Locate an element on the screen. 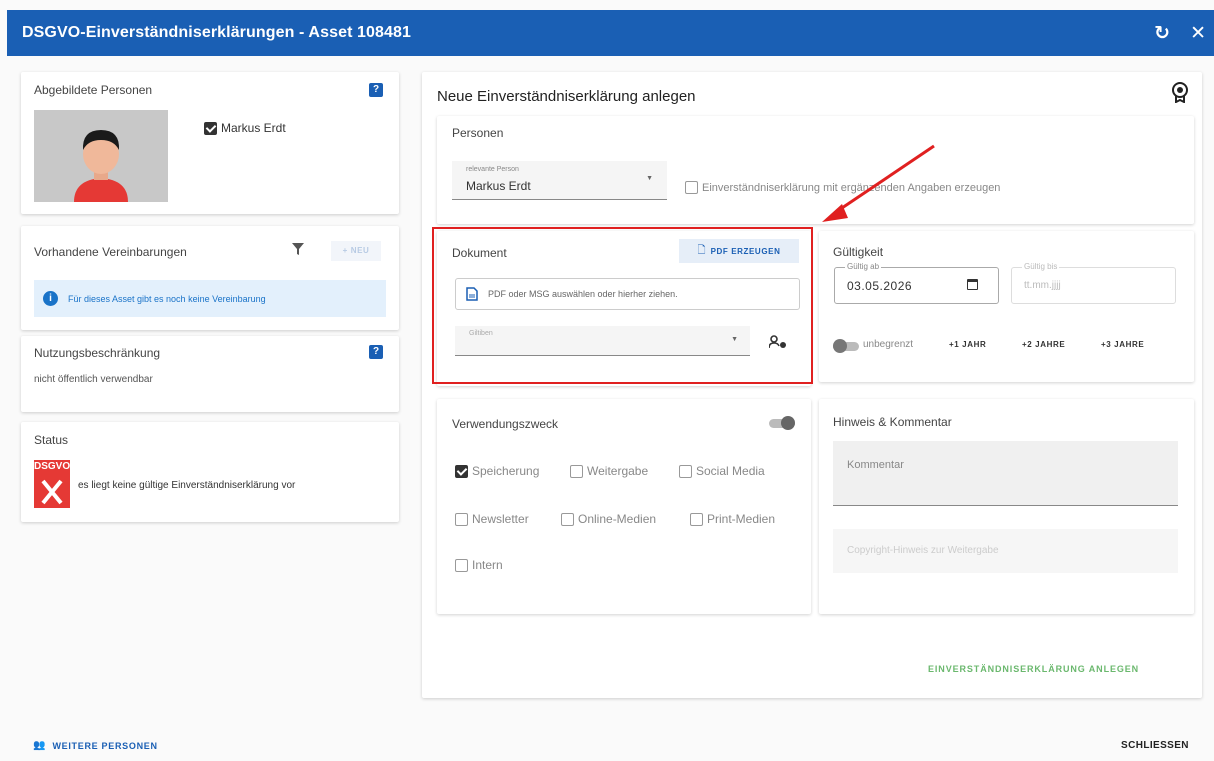  persons-card-title: Abgebildete Personen is located at coordinates (93, 90).